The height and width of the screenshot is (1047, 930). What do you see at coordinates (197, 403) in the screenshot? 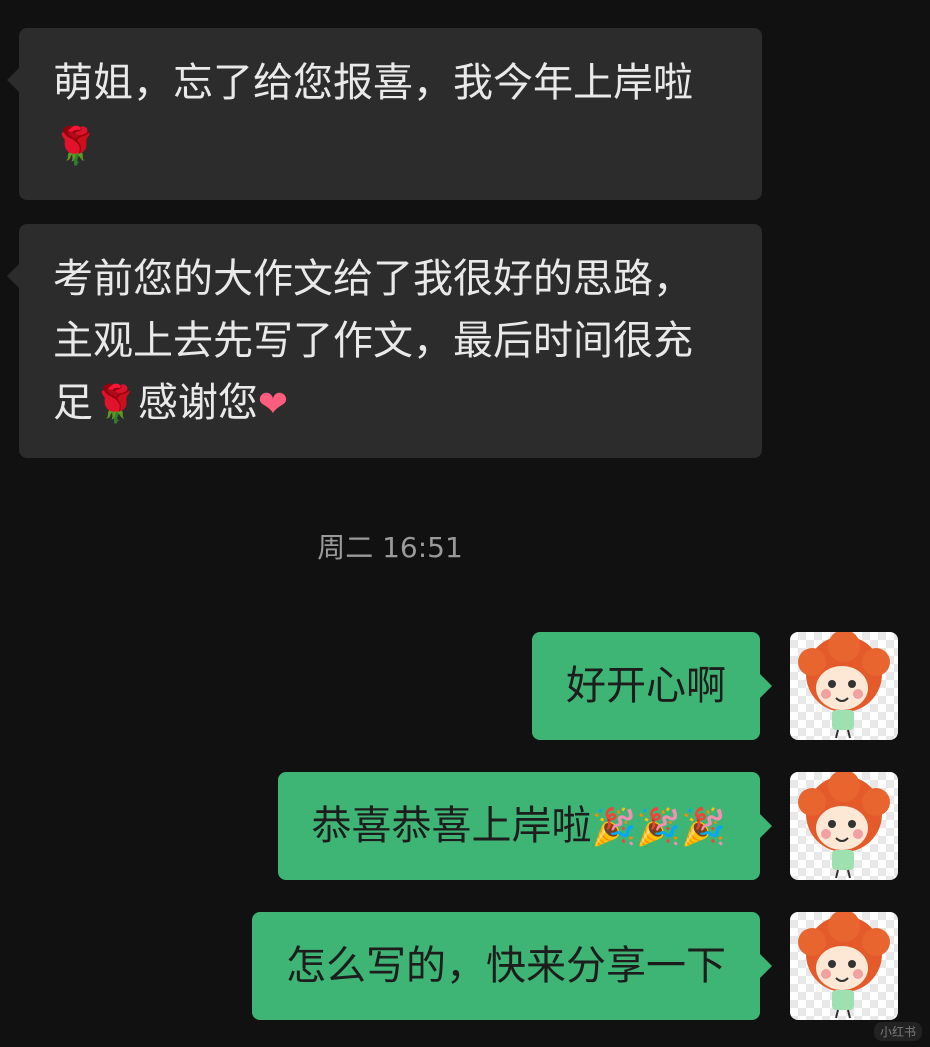
I see `message-text: 感谢您` at bounding box center [197, 403].